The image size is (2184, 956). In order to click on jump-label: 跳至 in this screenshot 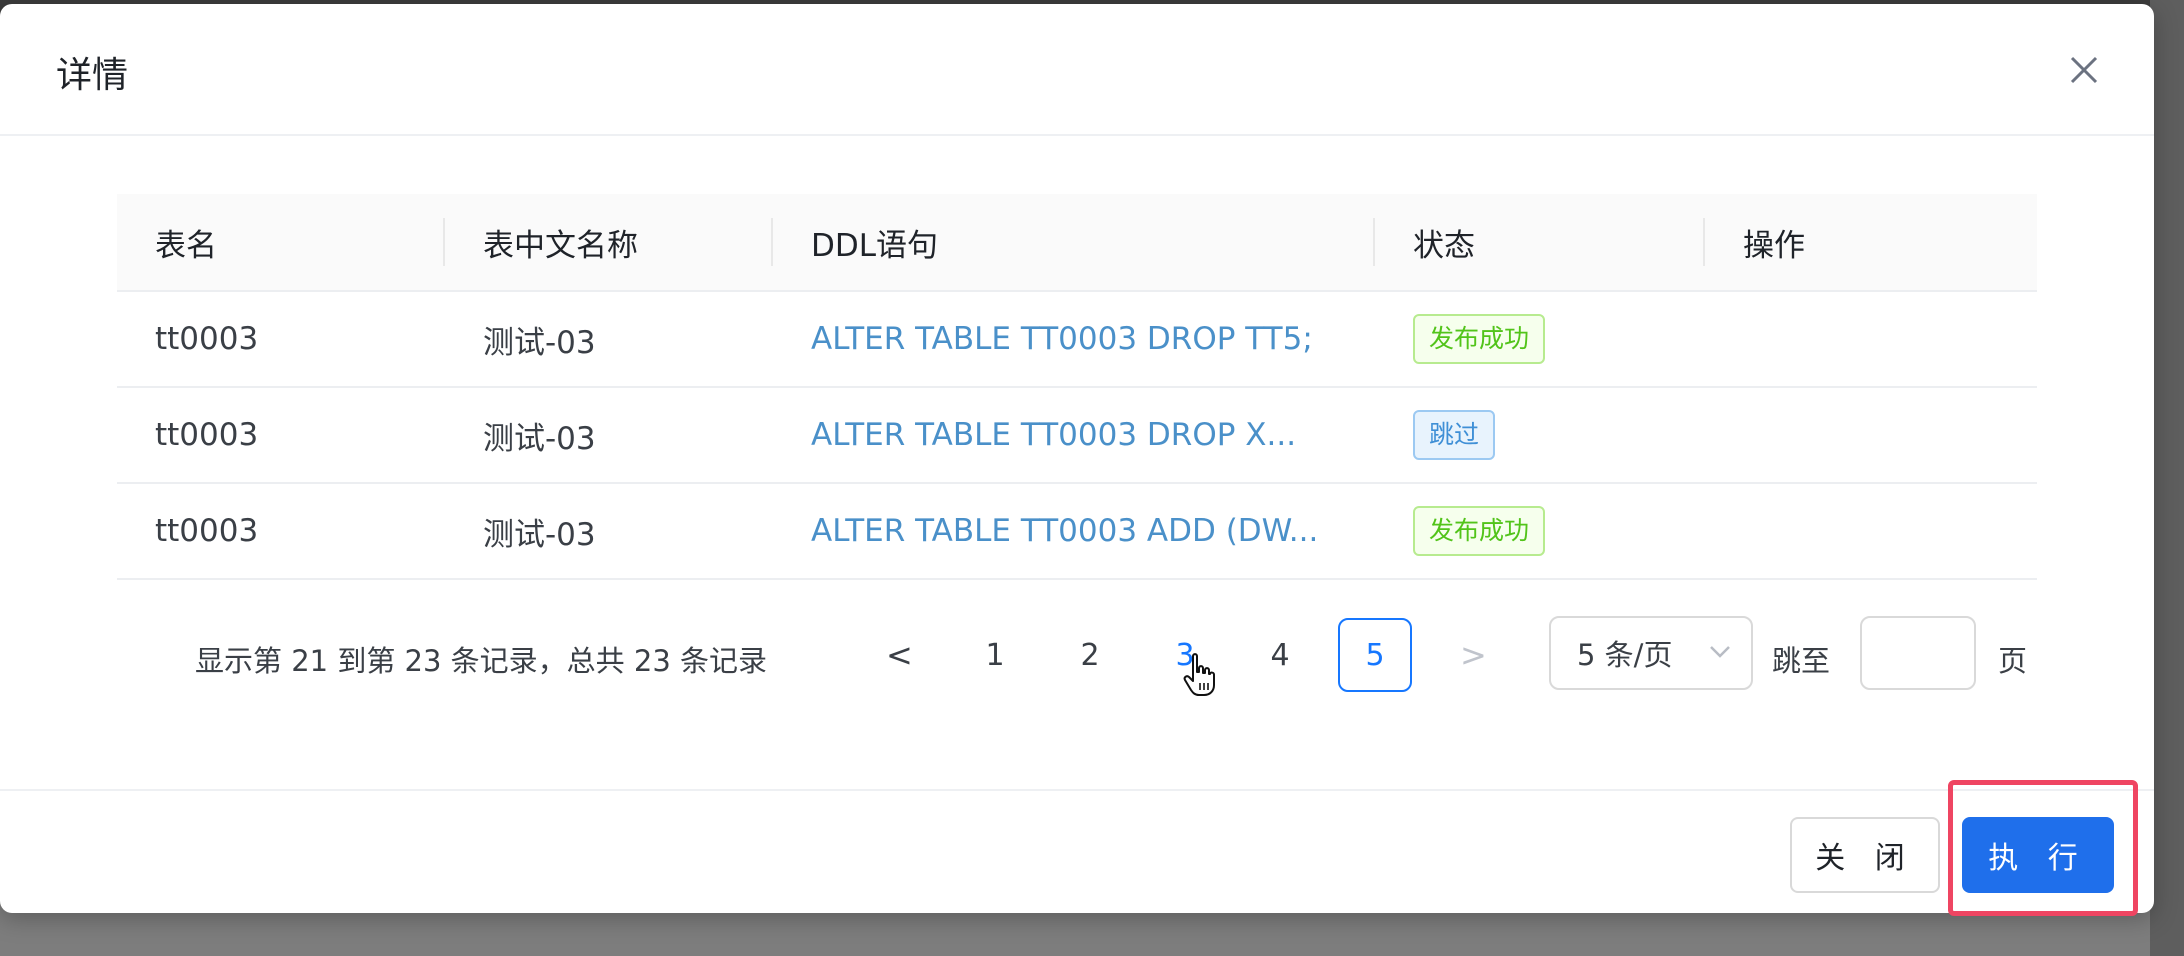, I will do `click(1801, 661)`.